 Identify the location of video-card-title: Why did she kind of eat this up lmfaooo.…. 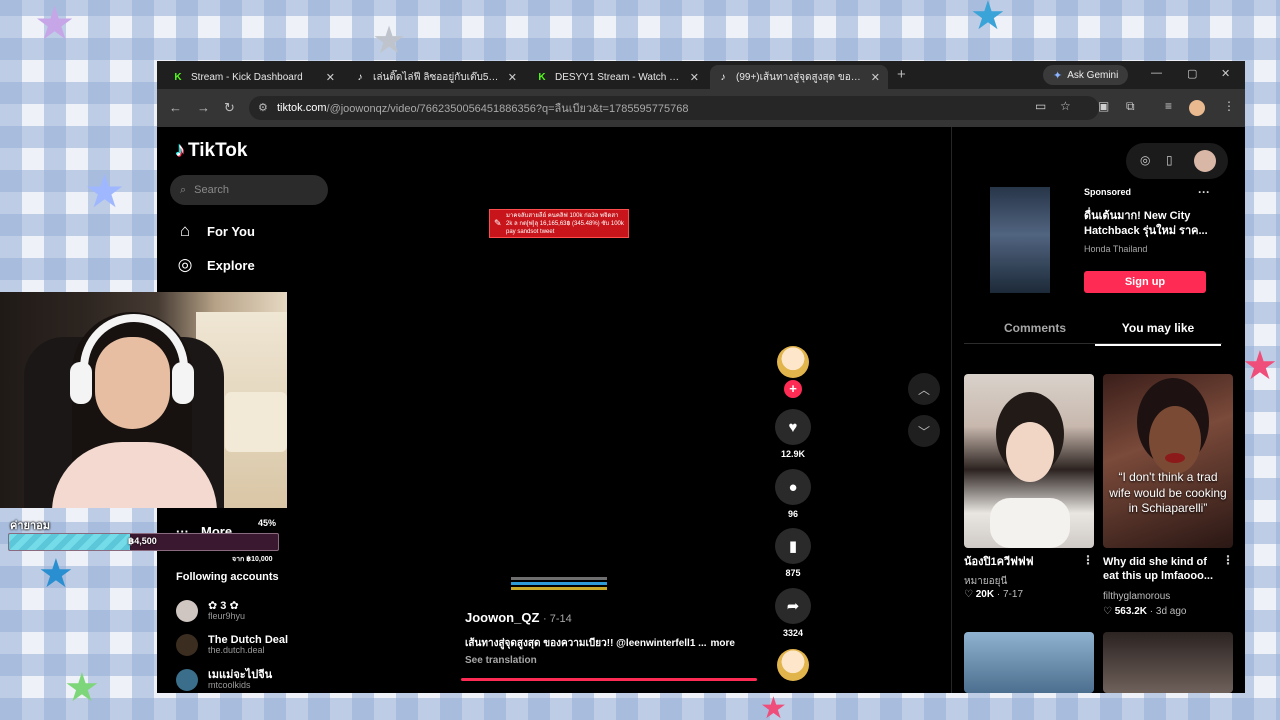
(1162, 569).